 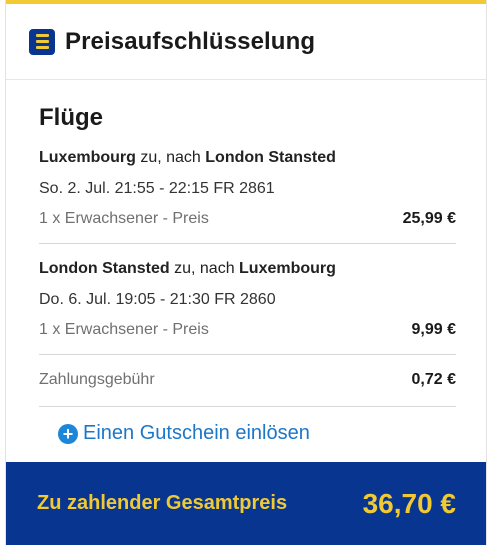 What do you see at coordinates (157, 188) in the screenshot?
I see `flight-schedule: So. 2. Jul. 21:55 - 22:15 FR 2861` at bounding box center [157, 188].